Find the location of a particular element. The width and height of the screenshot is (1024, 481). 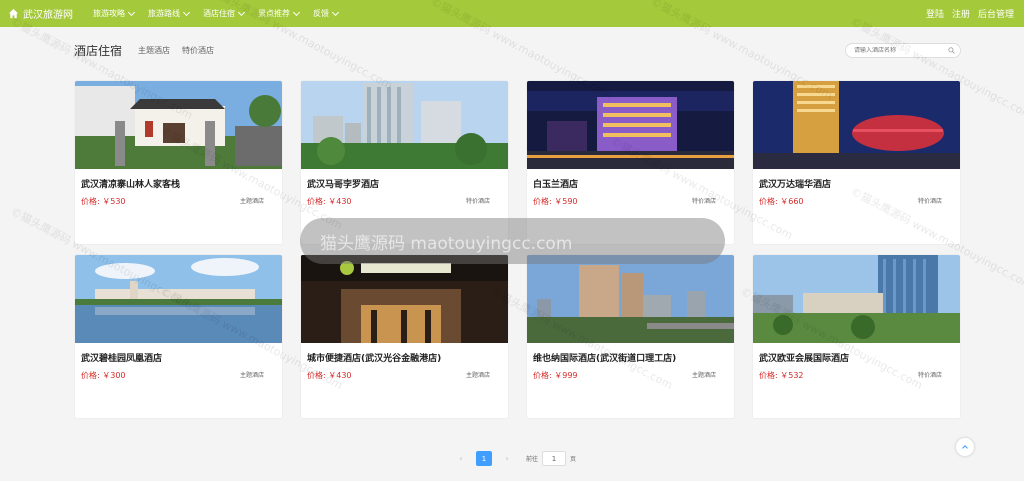

hotel-search is located at coordinates (903, 50).